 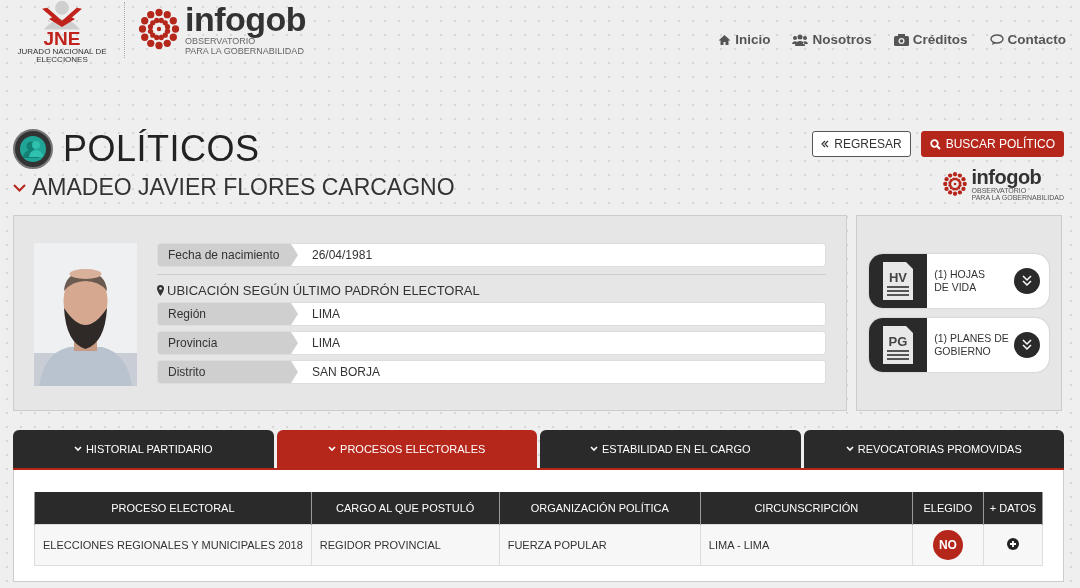 I want to click on column-header: CARGO AL QUE POSTULÓ, so click(x=405, y=508).